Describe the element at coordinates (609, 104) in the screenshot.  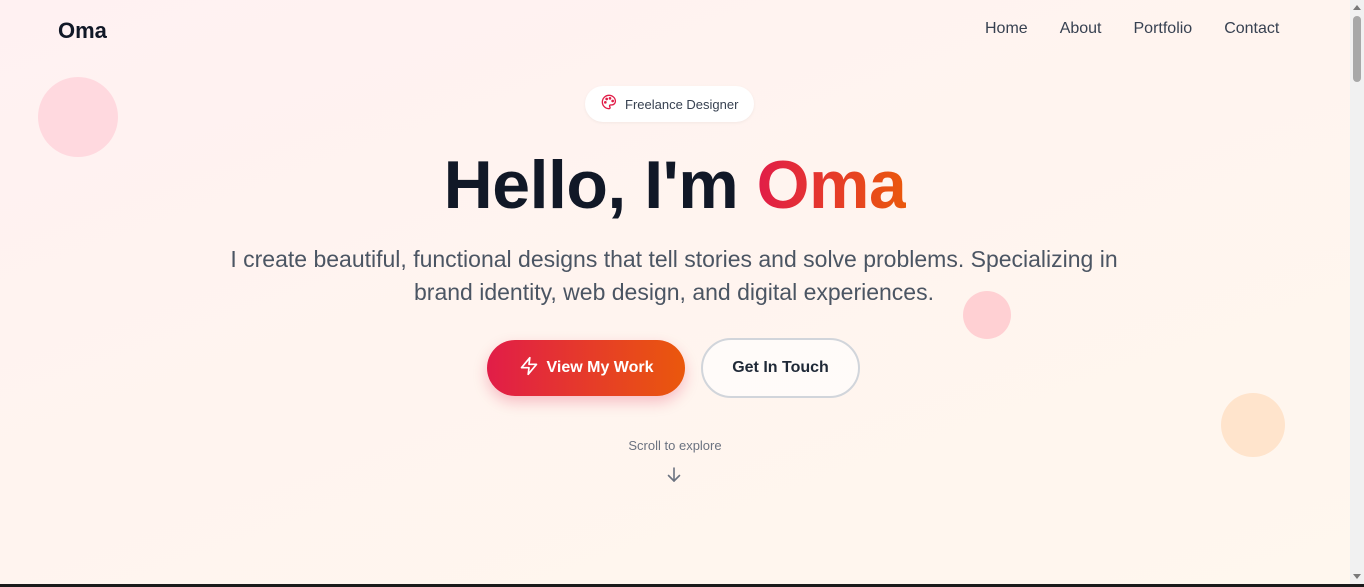
I see `palette-icon` at that location.